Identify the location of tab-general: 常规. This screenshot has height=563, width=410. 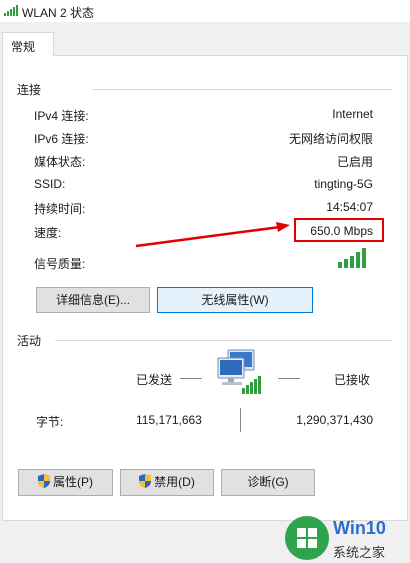
(28, 44).